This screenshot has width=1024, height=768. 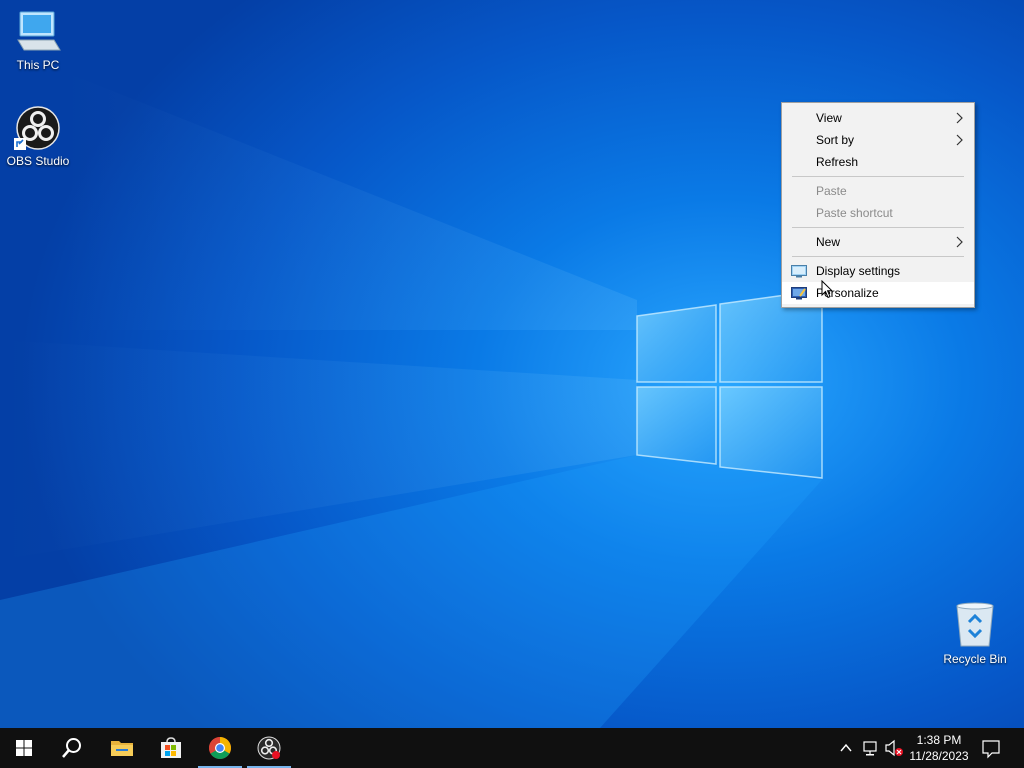 I want to click on taskbar-microsoft-store, so click(x=171, y=748).